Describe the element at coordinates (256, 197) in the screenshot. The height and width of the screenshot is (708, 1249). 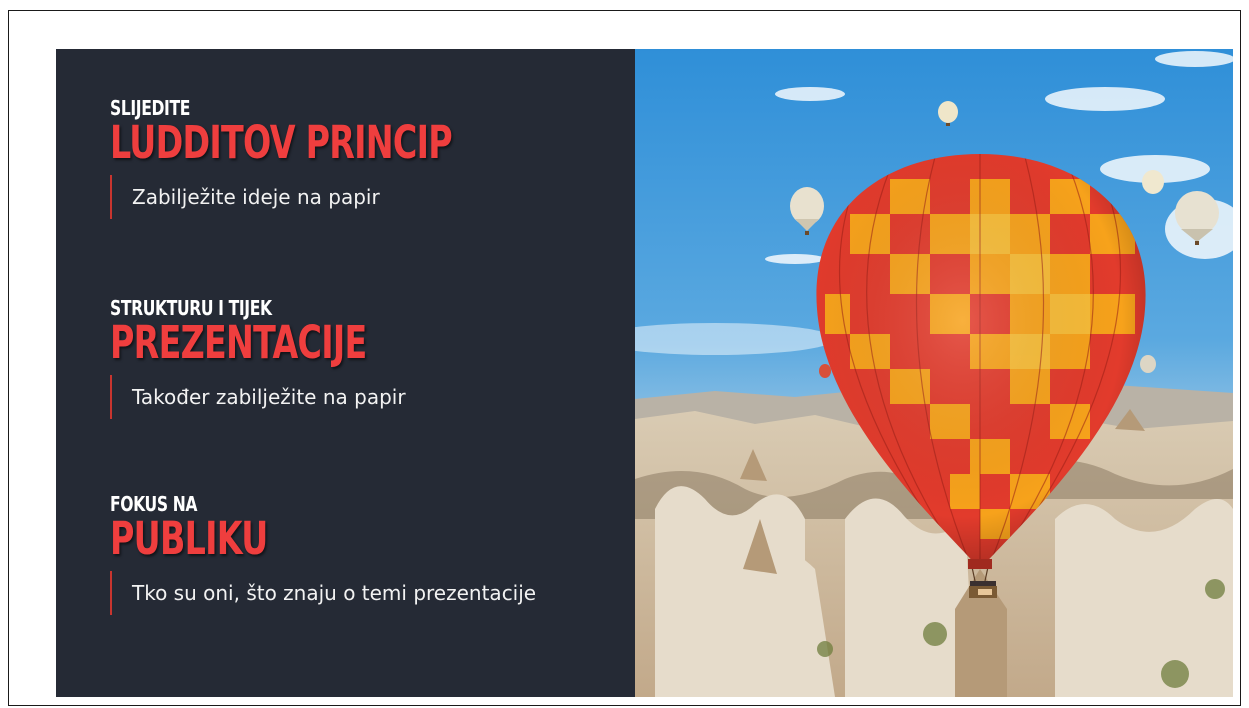
I see `section-note-text: Zabilježite ideje na papir` at that location.